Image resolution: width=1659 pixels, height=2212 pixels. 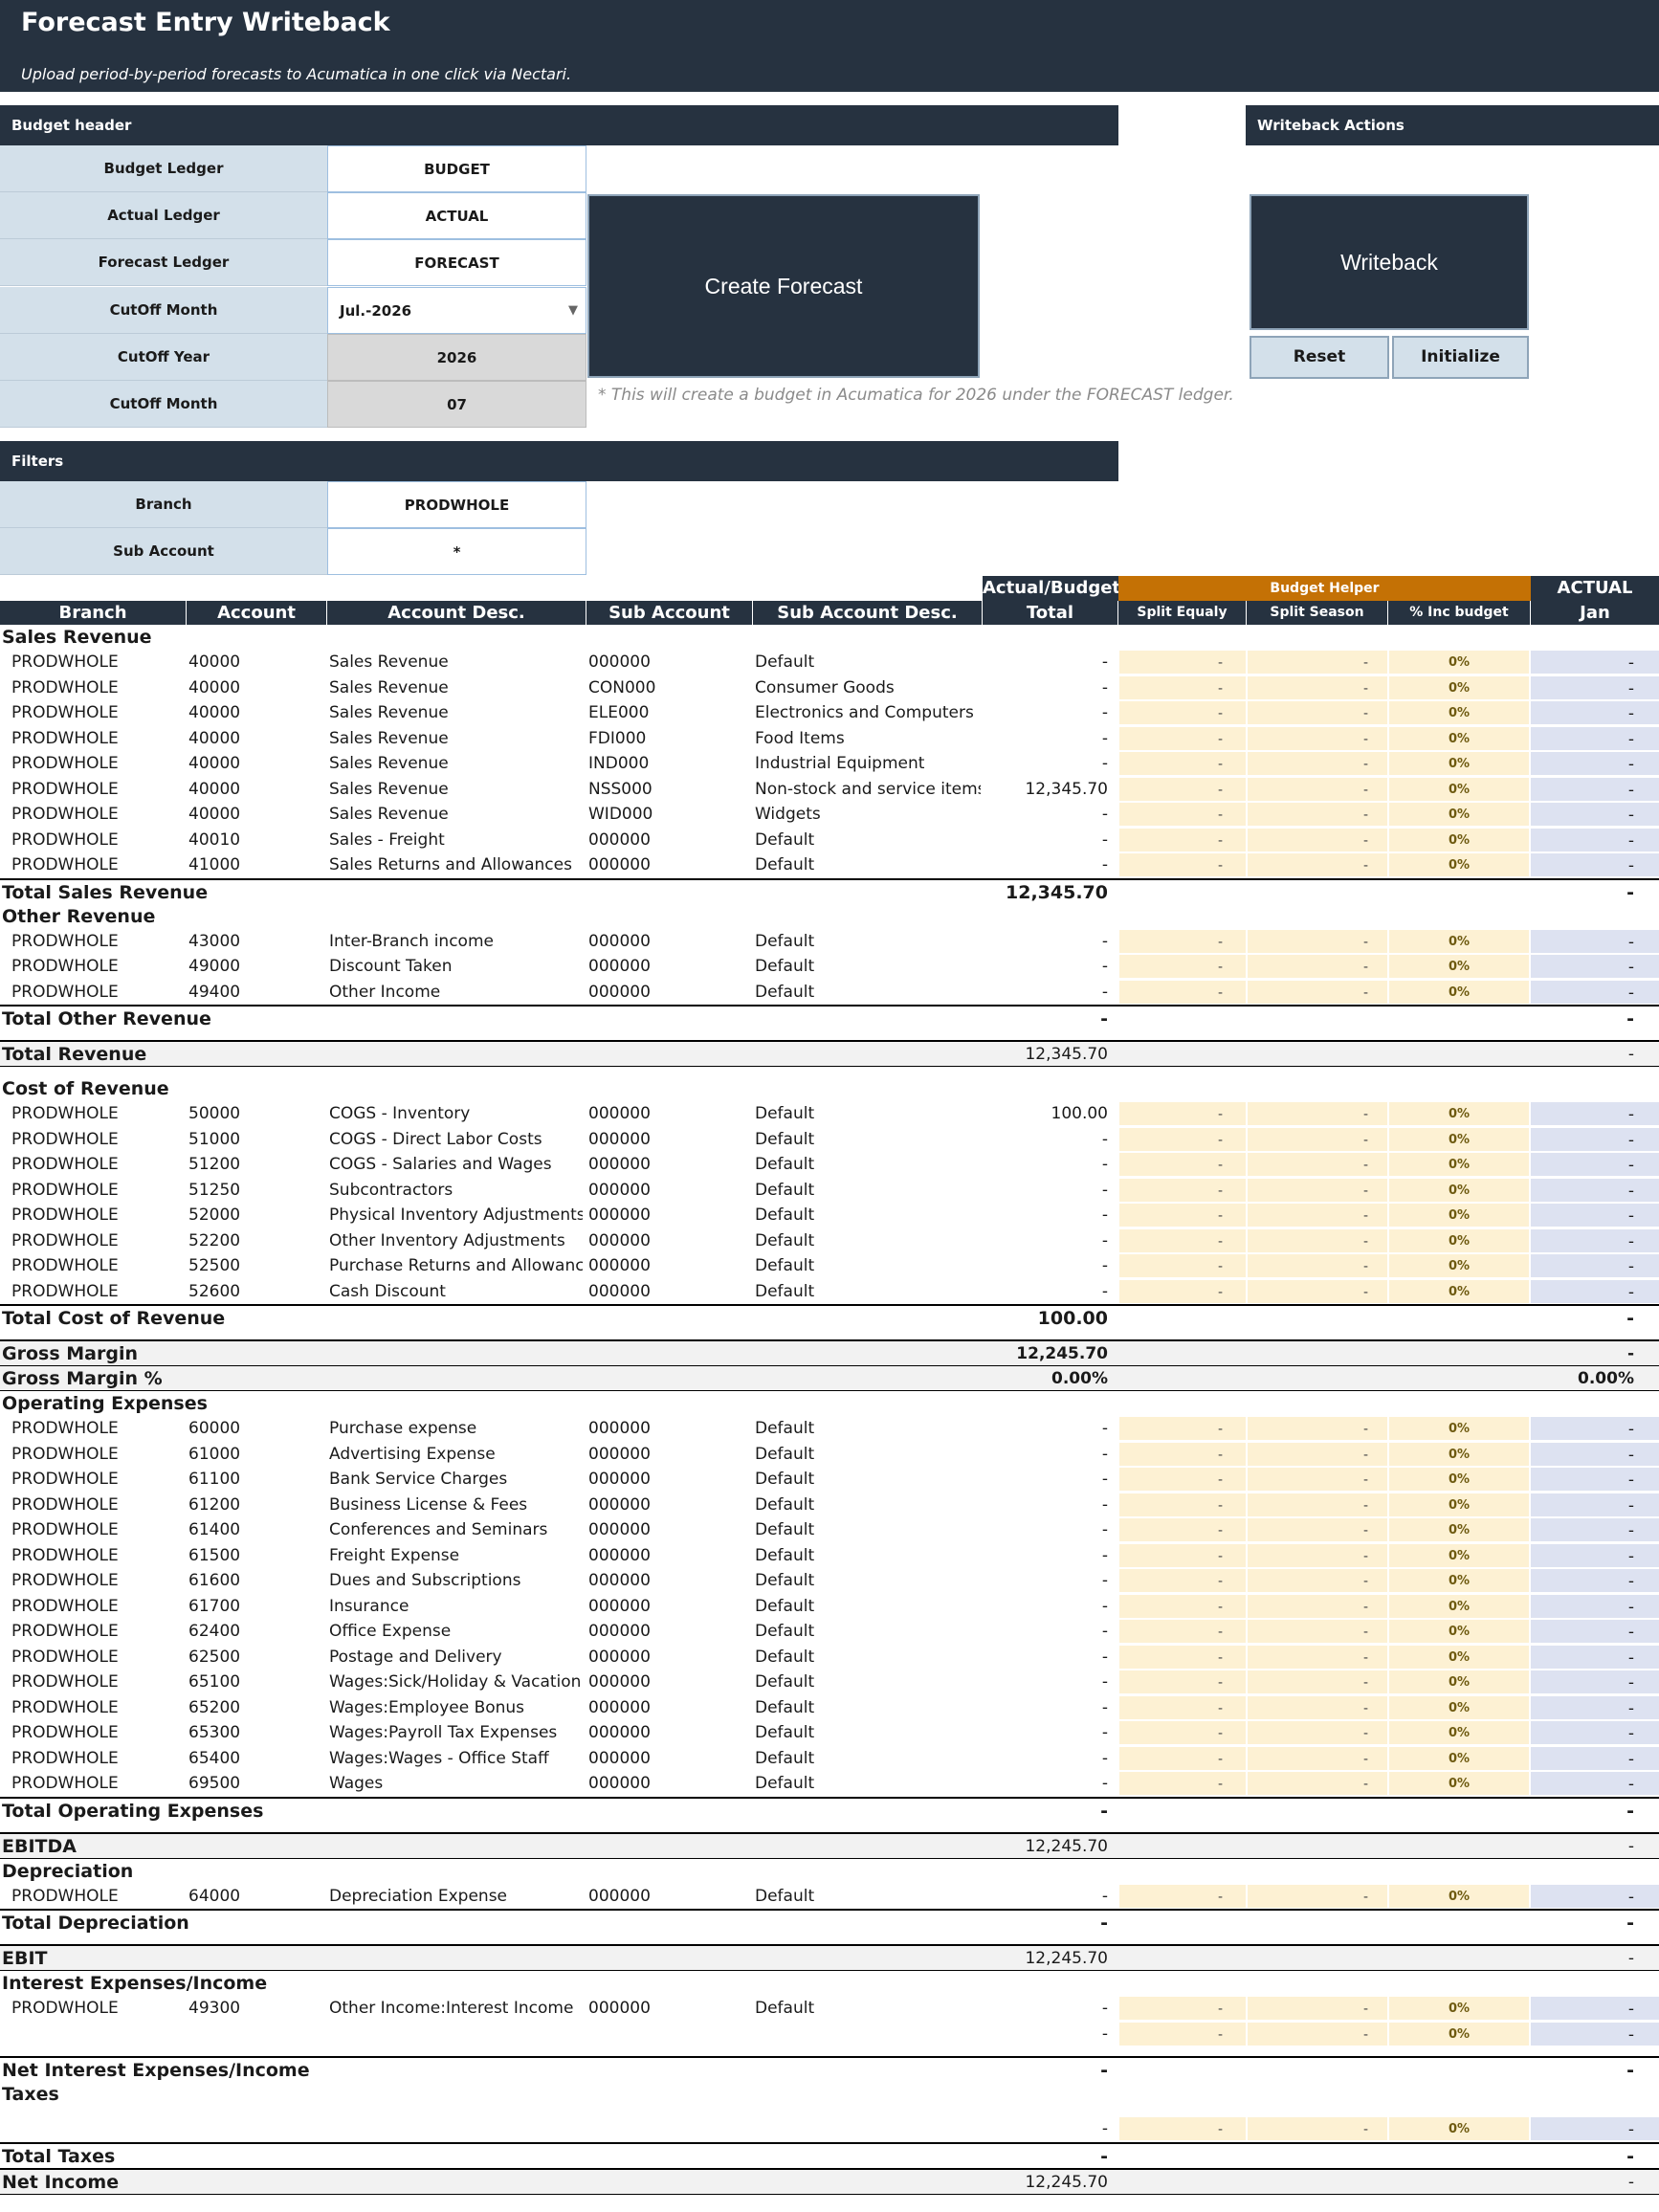 What do you see at coordinates (1050, 613) in the screenshot?
I see `col-total: Total` at bounding box center [1050, 613].